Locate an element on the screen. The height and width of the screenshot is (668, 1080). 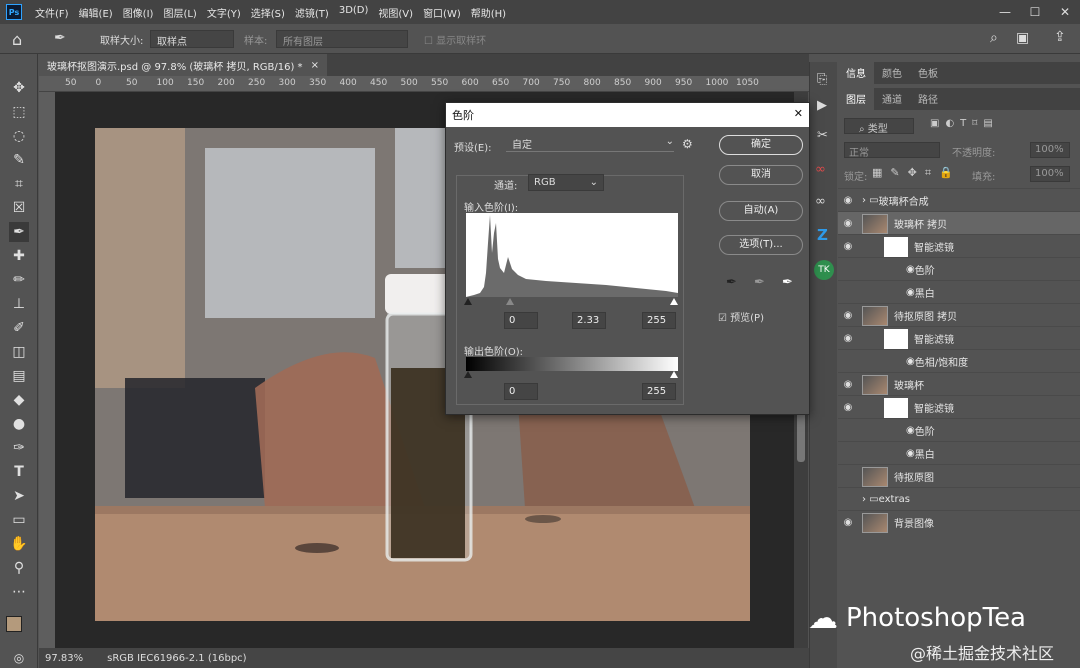
preset-select: 自定 ⌄ is located at coordinates (590, 144).